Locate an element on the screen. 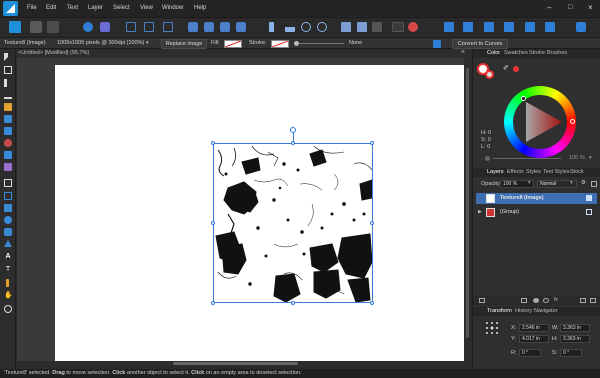 This screenshot has width=600, height=378. slice-tool-icon is located at coordinates (8, 196).